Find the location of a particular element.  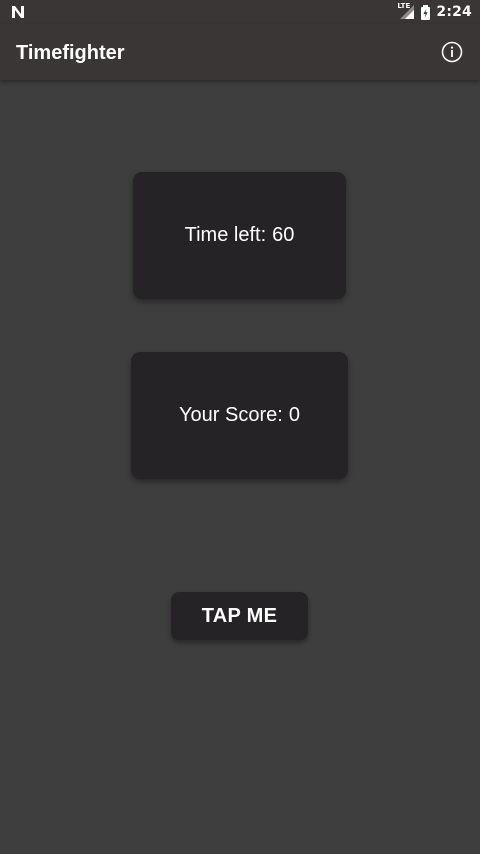

status-clock: 2:24 is located at coordinates (454, 12).